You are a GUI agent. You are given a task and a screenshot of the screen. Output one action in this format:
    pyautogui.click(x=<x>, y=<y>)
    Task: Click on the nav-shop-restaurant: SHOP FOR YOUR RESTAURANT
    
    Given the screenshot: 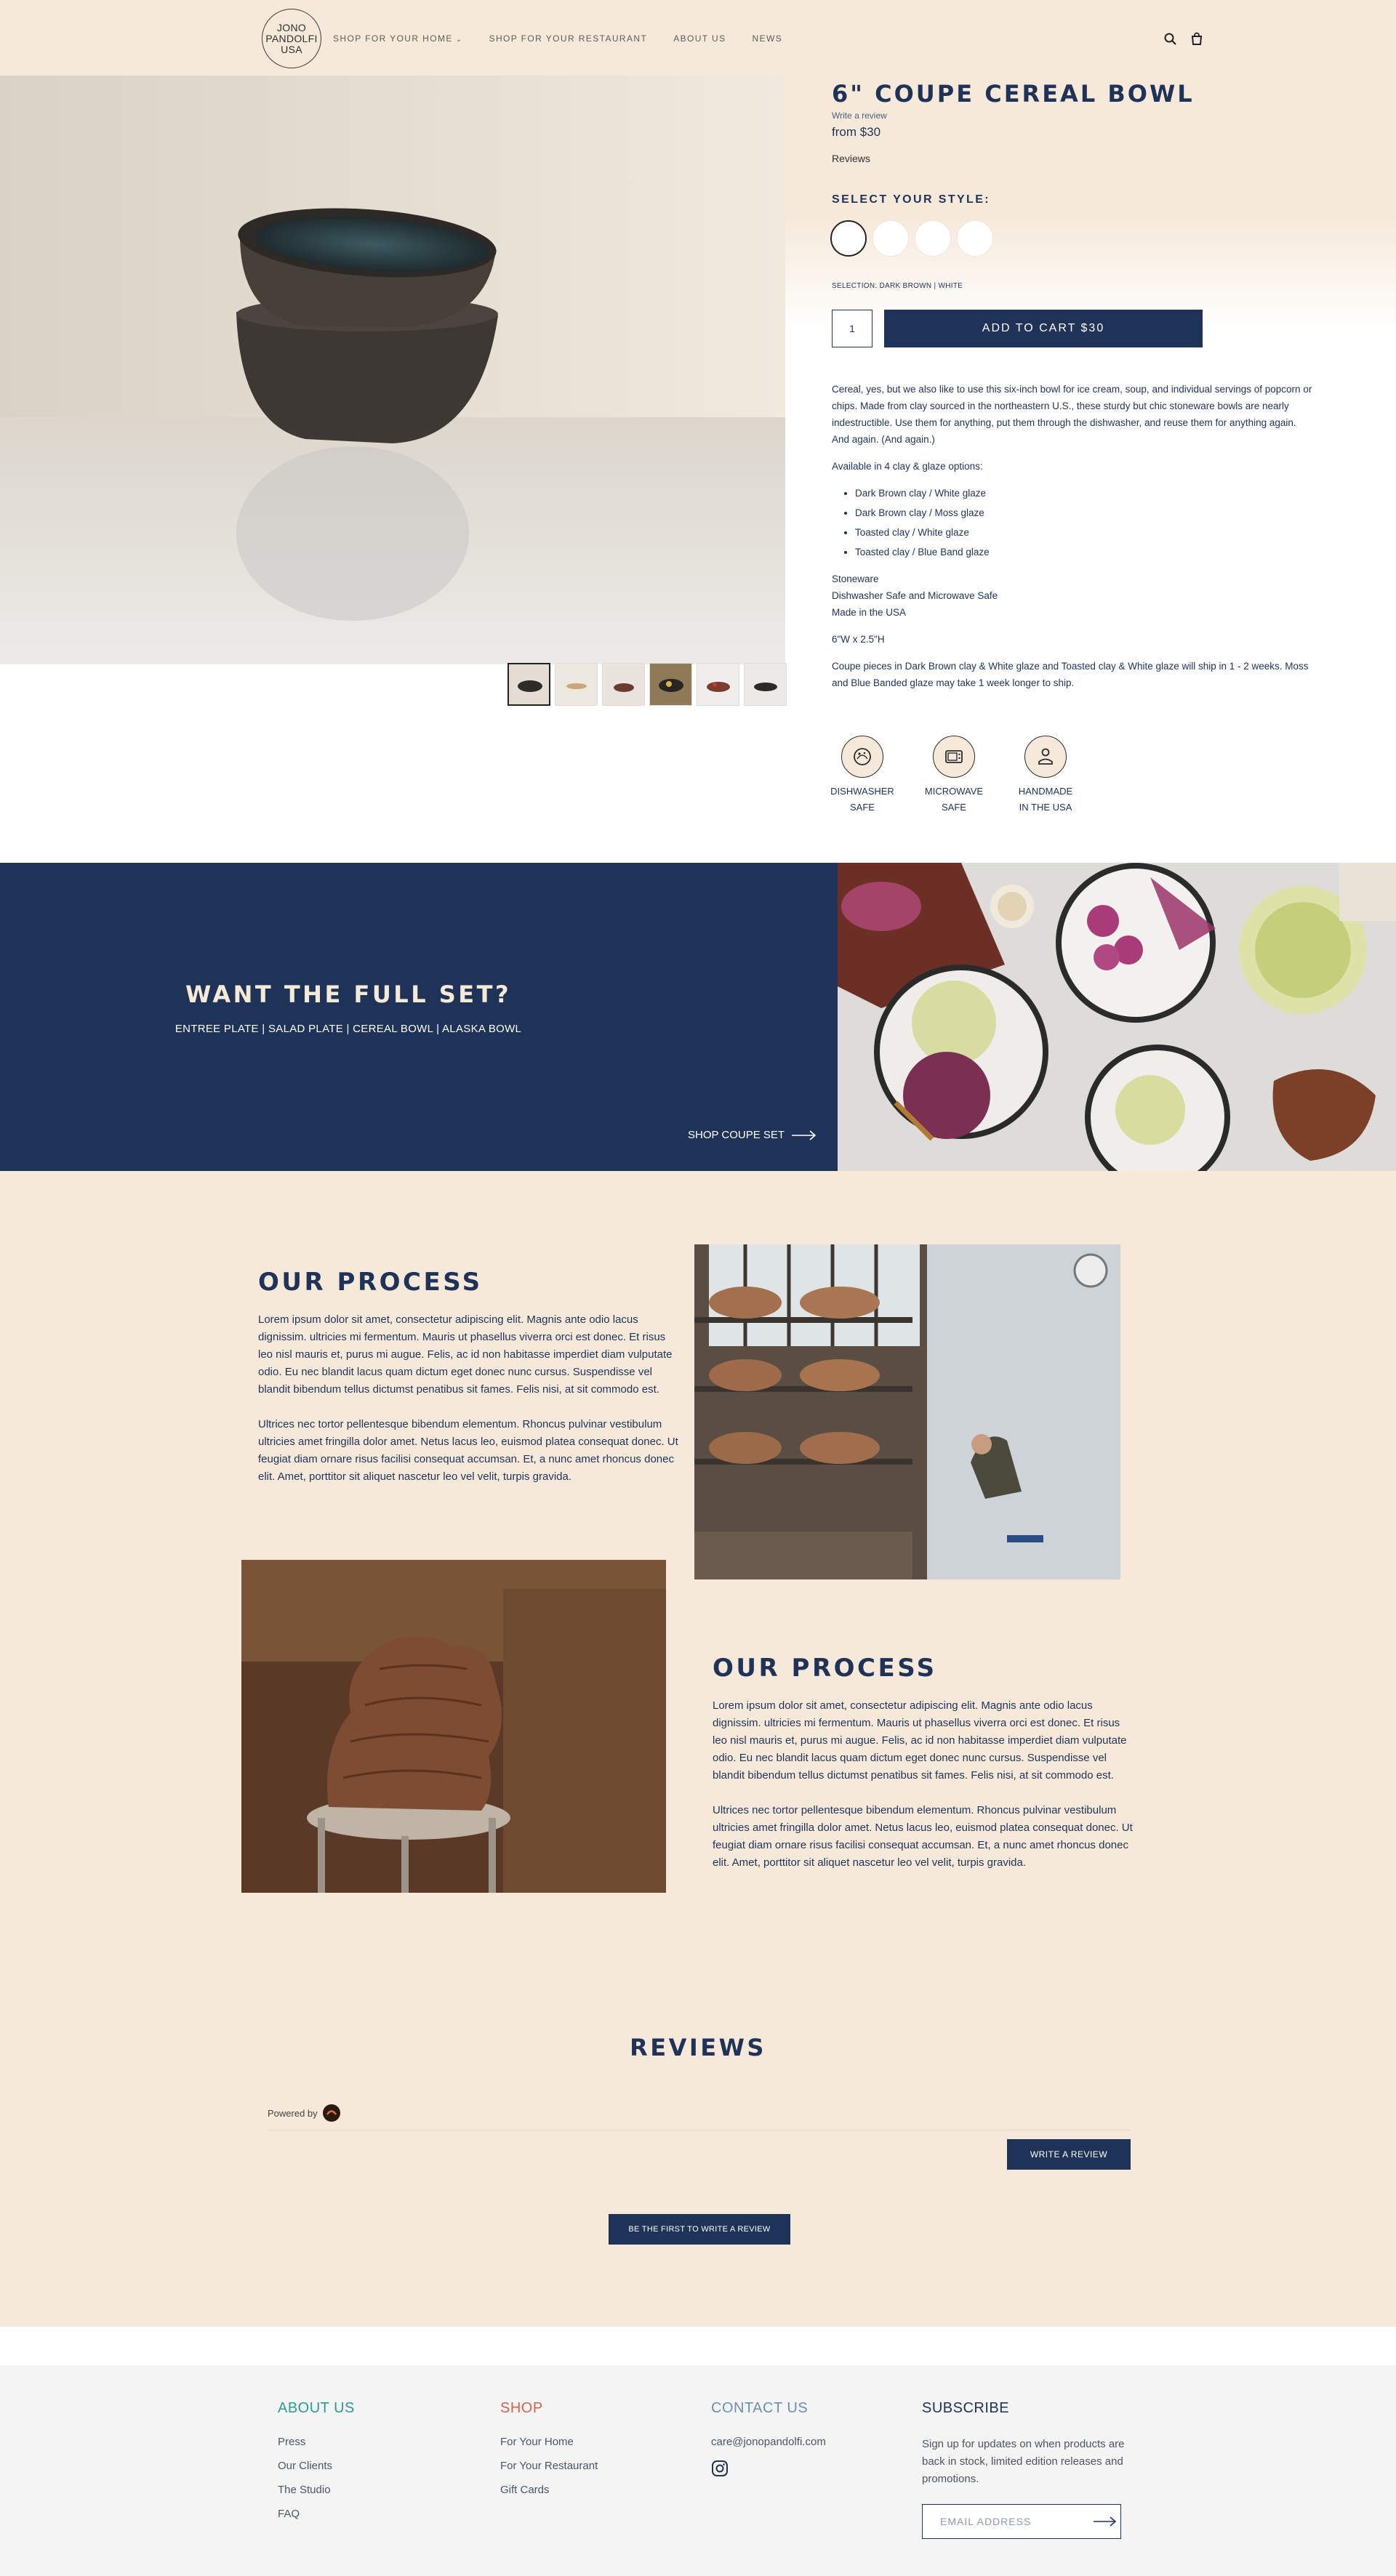 What is the action you would take?
    pyautogui.click(x=568, y=38)
    